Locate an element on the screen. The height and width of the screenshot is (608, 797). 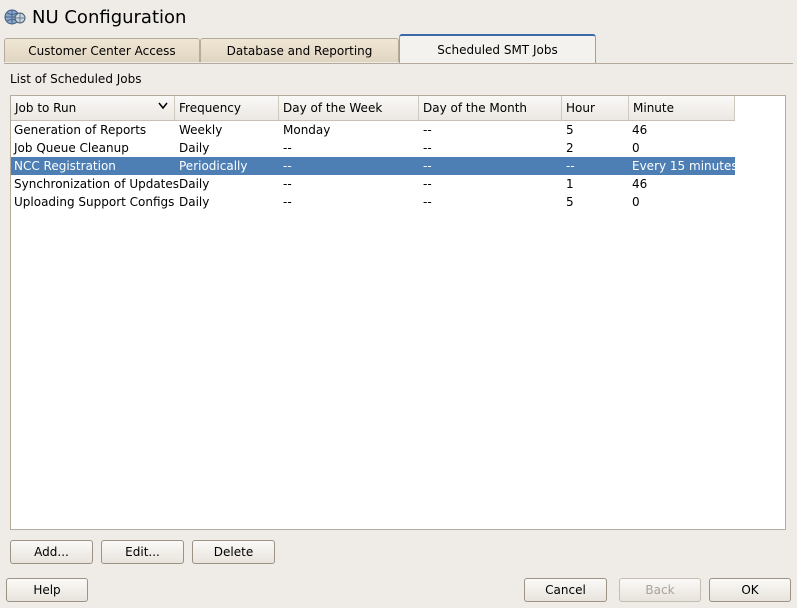
tab-scheduled-smt-jobs: Scheduled SMT Jobs is located at coordinates (497, 48).